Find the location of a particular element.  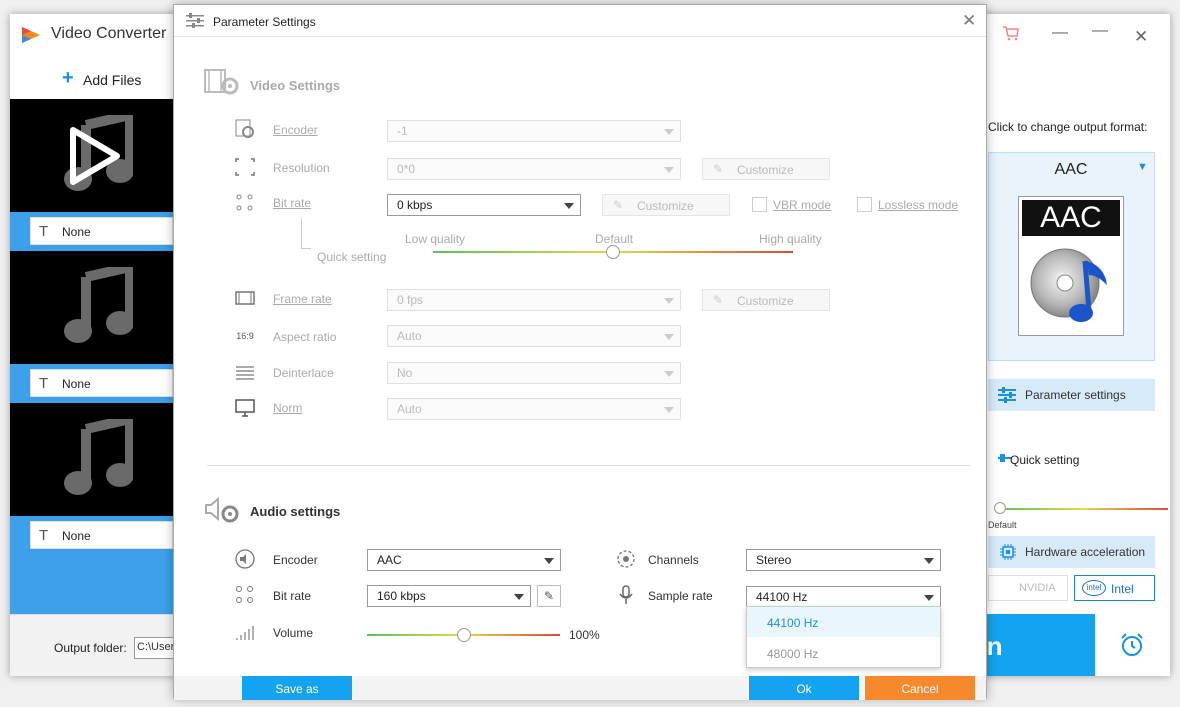

quick-setting-slider is located at coordinates (1083, 509).